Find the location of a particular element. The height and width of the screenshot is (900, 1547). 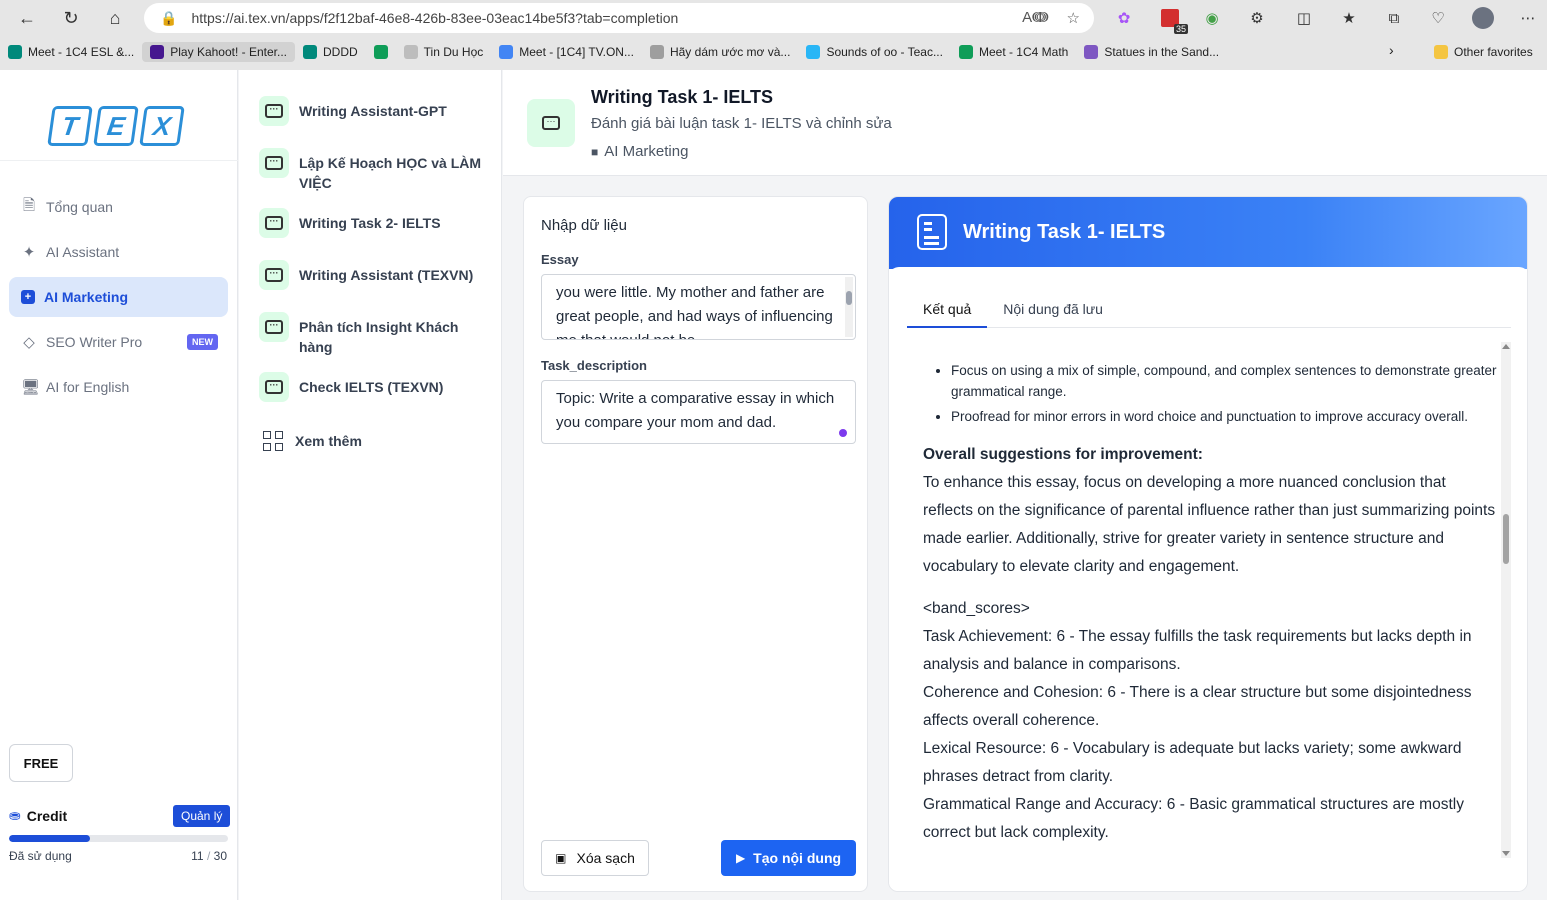

logo-letter: T is located at coordinates (70, 126).